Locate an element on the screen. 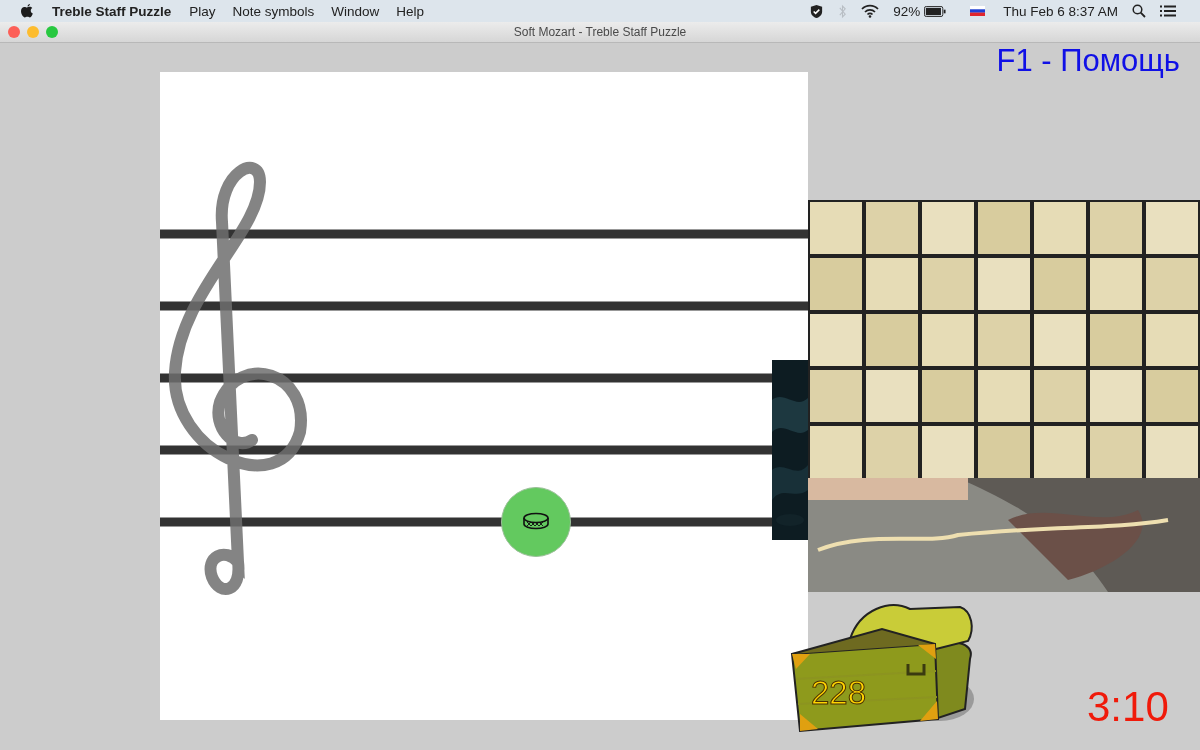 Image resolution: width=1200 pixels, height=750 pixels. help-hint: F1 - Помощь is located at coordinates (1088, 61).